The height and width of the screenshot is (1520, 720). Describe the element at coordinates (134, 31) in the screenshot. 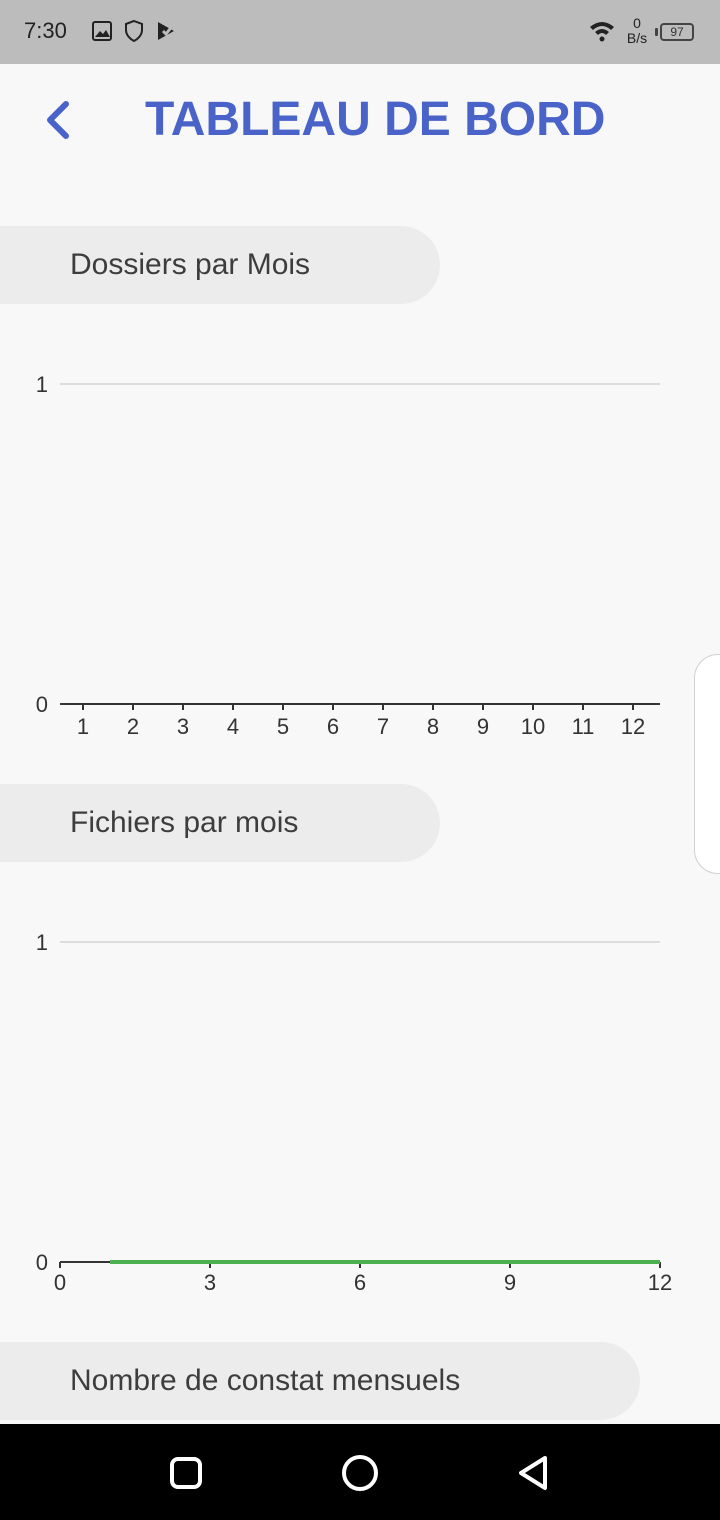

I see `shield-icon` at that location.